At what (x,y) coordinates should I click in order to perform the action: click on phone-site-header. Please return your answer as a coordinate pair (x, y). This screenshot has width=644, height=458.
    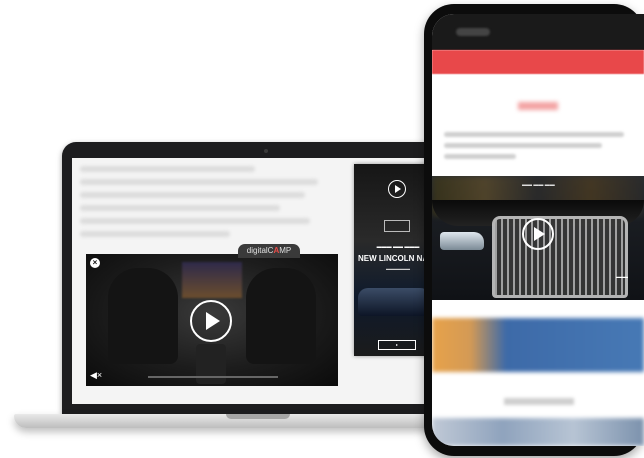
    Looking at the image, I should click on (538, 62).